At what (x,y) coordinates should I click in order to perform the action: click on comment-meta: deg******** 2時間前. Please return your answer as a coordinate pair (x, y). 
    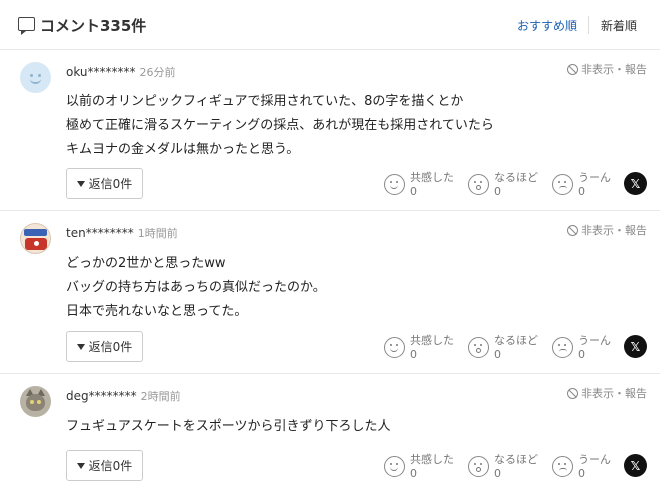
    Looking at the image, I should click on (123, 395).